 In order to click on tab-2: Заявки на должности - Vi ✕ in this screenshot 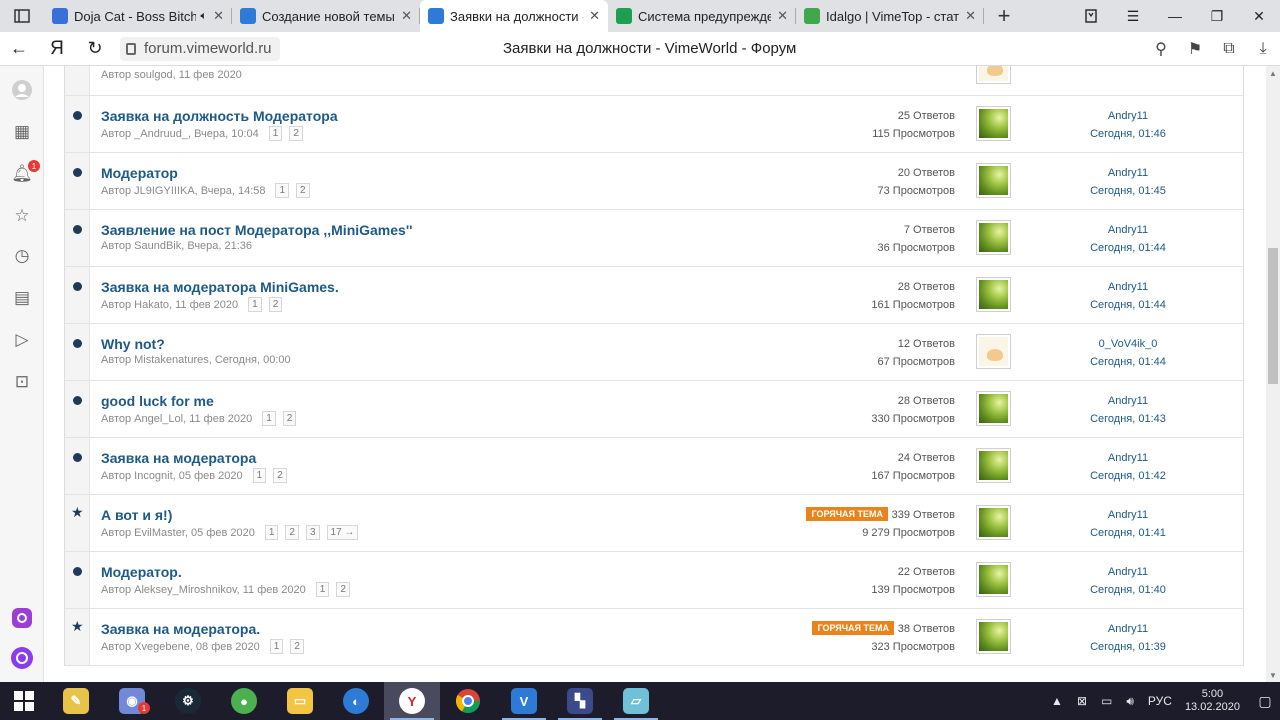, I will do `click(514, 16)`.